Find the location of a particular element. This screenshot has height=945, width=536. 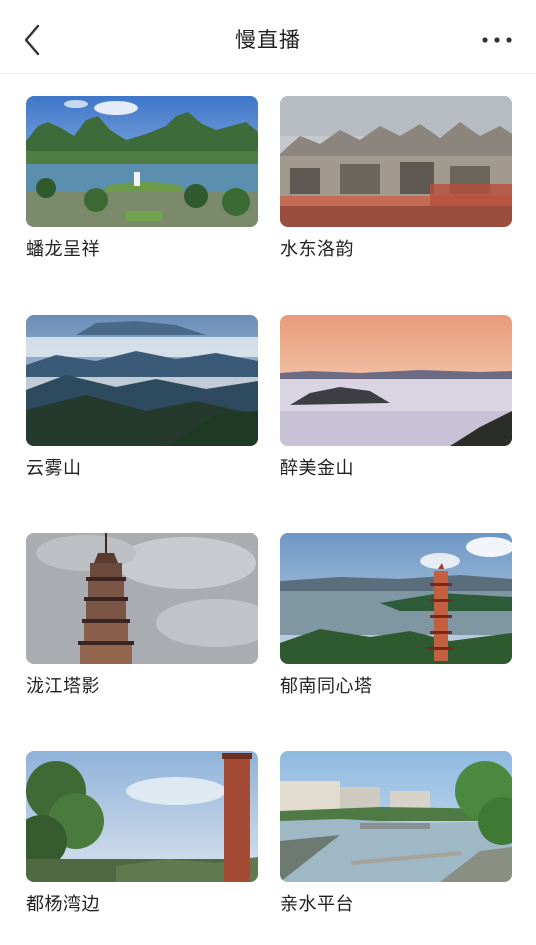

stream-card-yunwushan: 云雾山 is located at coordinates (142, 398).